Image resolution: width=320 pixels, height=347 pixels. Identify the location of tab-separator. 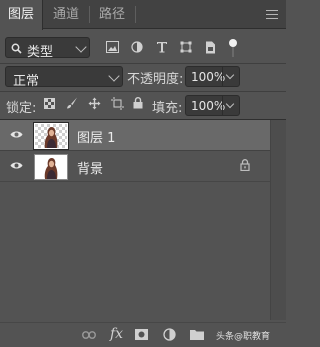
(135, 14).